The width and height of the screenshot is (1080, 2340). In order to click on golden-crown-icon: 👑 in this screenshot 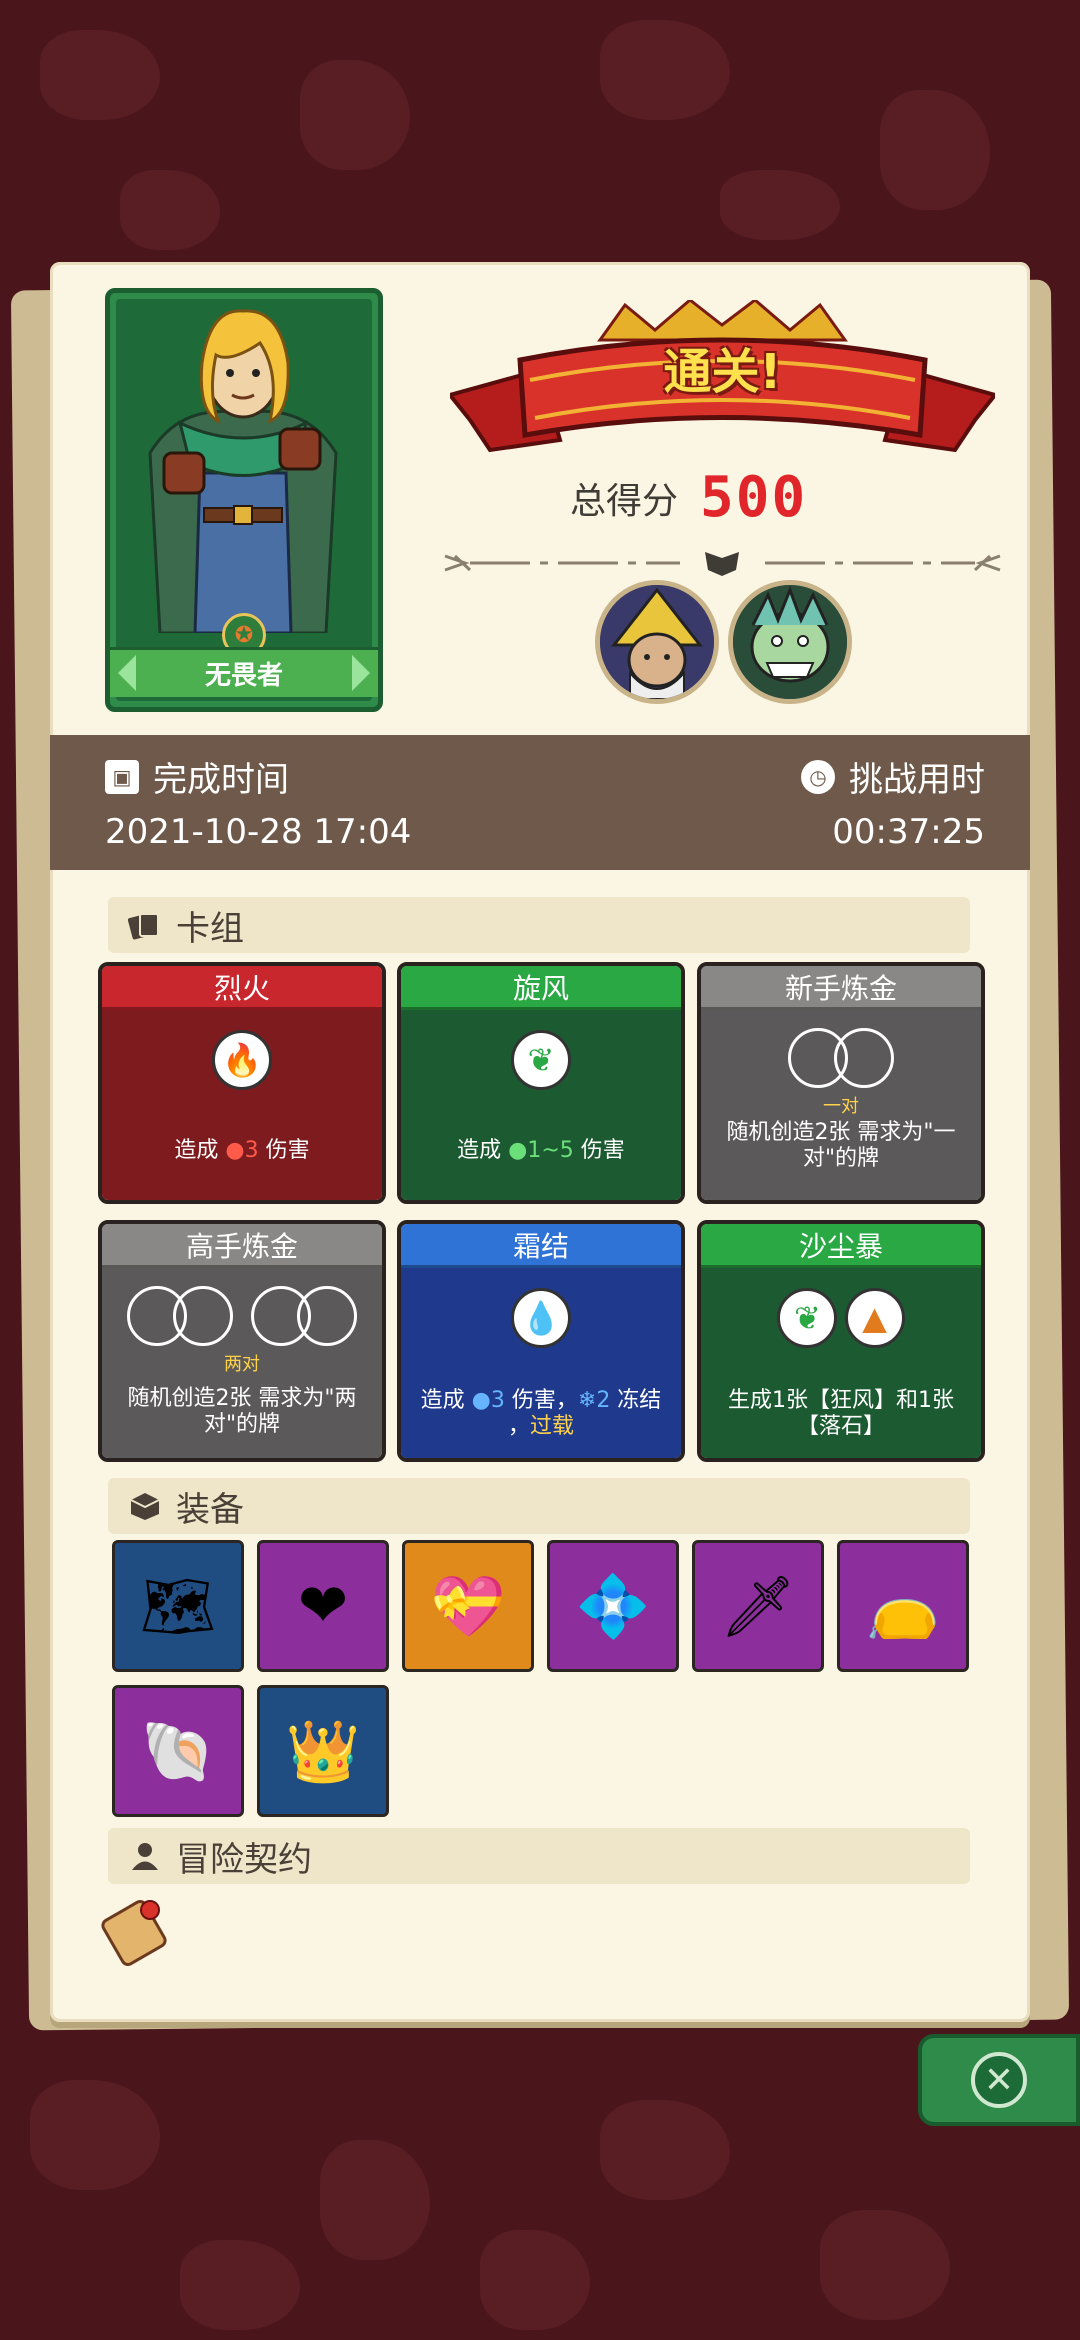, I will do `click(323, 1751)`.